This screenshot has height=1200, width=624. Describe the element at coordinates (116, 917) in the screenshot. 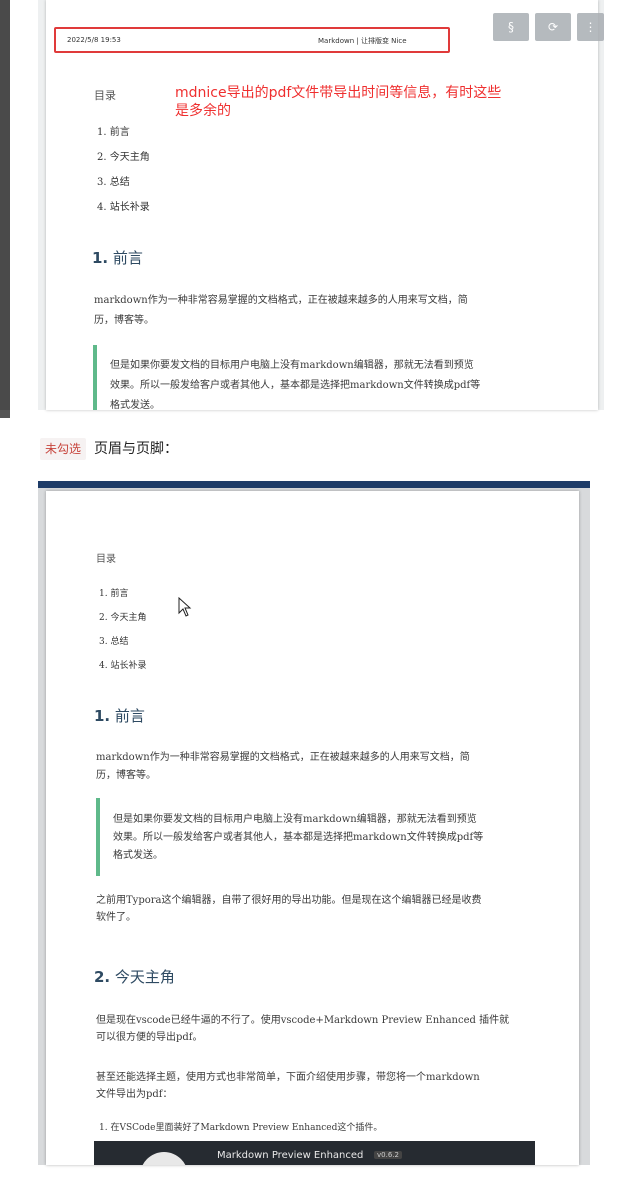

I see `paragraph-line: 软件了。` at that location.